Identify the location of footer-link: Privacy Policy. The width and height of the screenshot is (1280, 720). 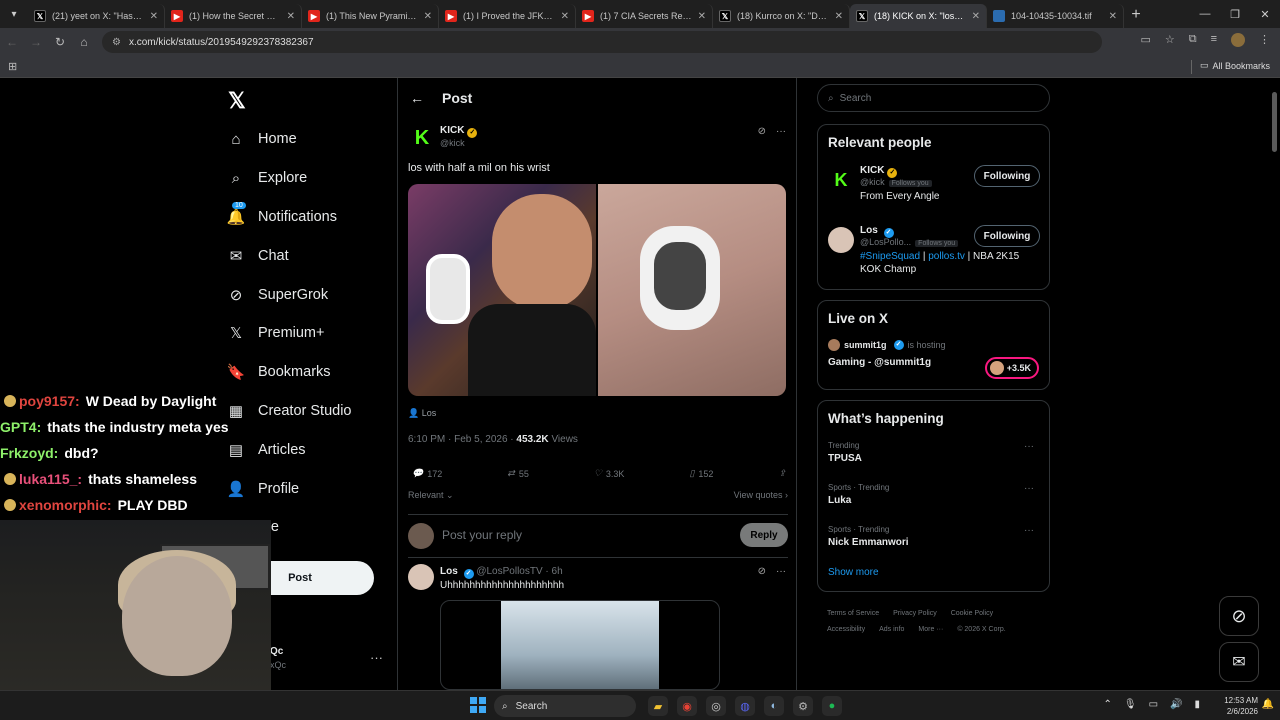
(915, 613).